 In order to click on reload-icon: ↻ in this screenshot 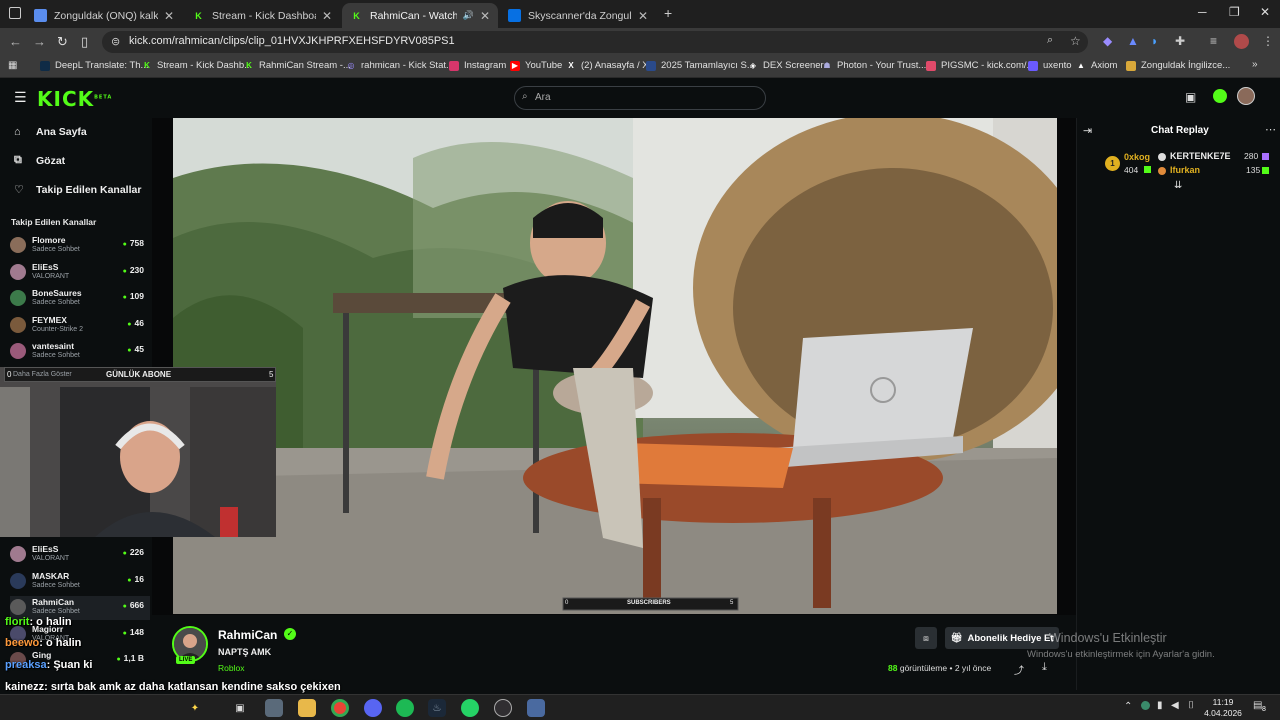, I will do `click(62, 42)`.